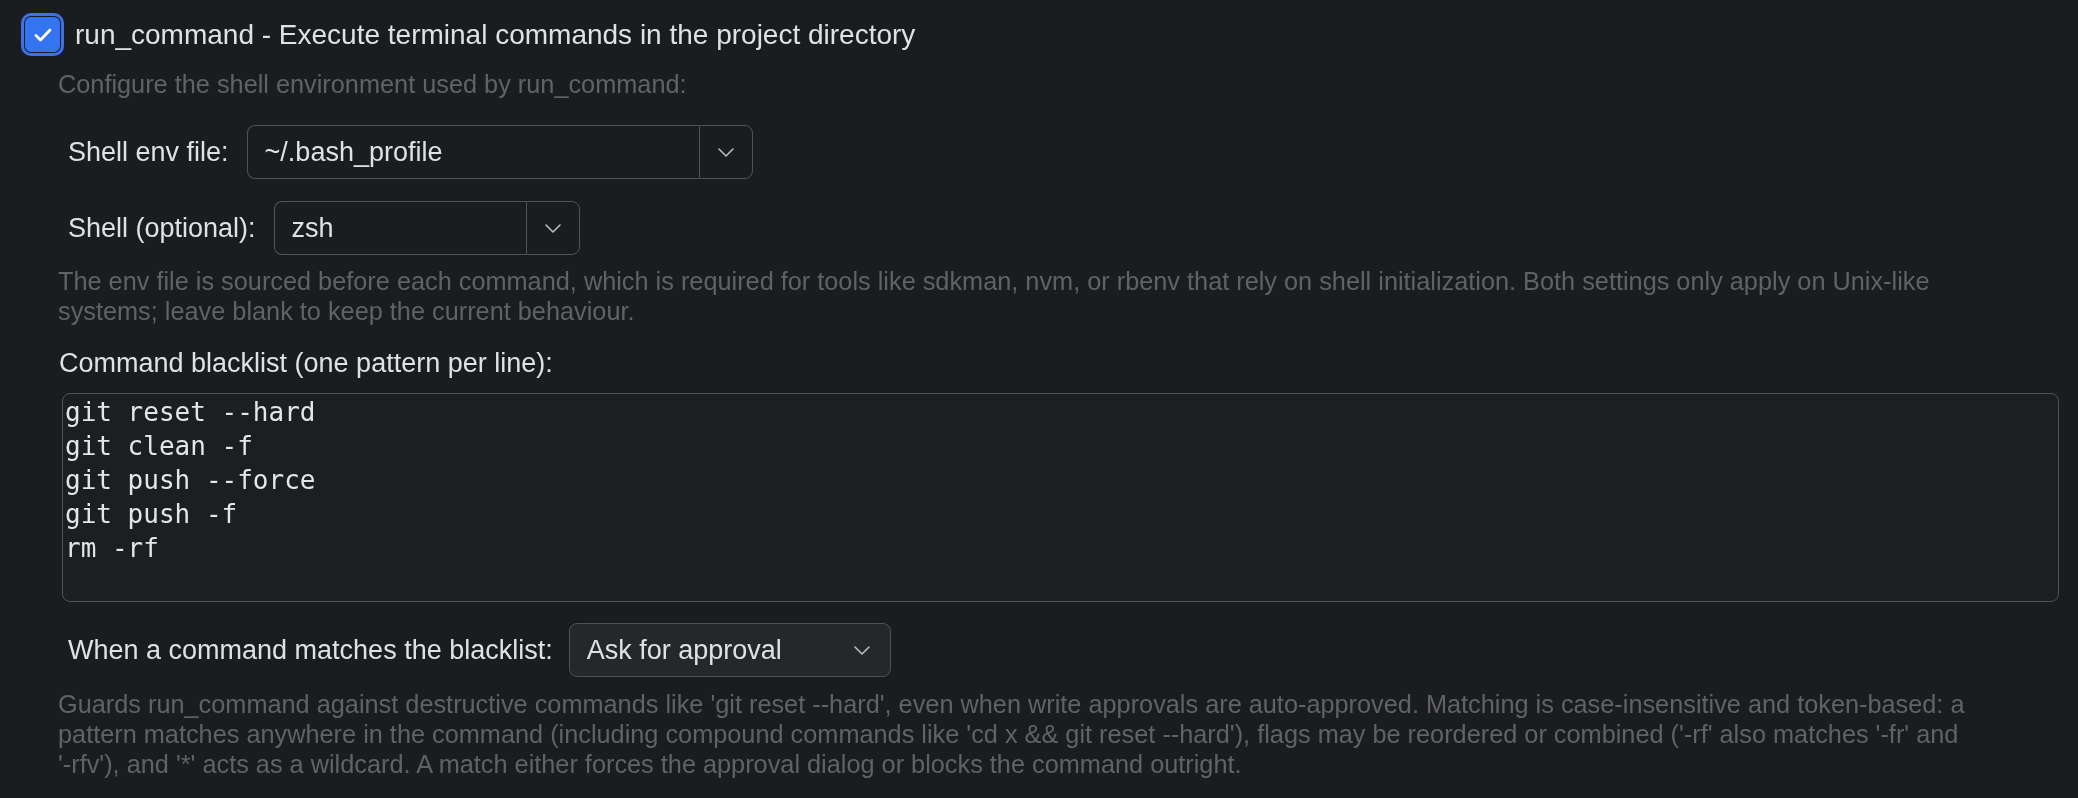  What do you see at coordinates (994, 296) in the screenshot?
I see `help-text: The env file is sourced before each command, which is required for tools like sdkman, nvm, or rbenv that rely on shell initialization. Both settings only apply on Unix-like systems; leave blank to keep the current behaviour.` at bounding box center [994, 296].